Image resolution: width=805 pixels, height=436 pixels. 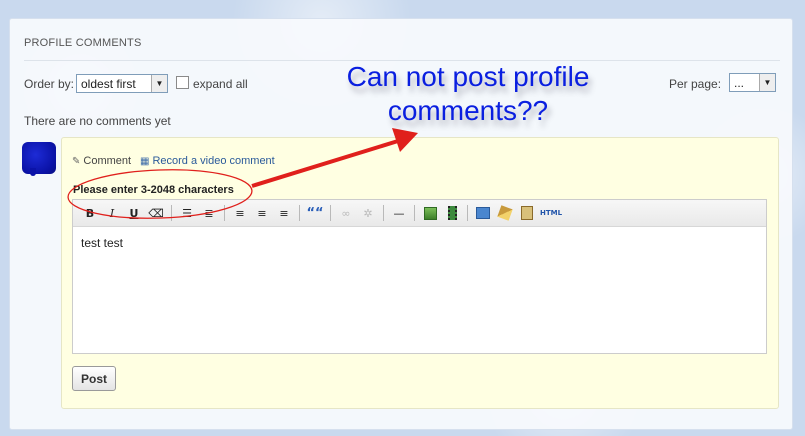 What do you see at coordinates (468, 94) in the screenshot?
I see `annotation-callout: Can not post profile comments??` at bounding box center [468, 94].